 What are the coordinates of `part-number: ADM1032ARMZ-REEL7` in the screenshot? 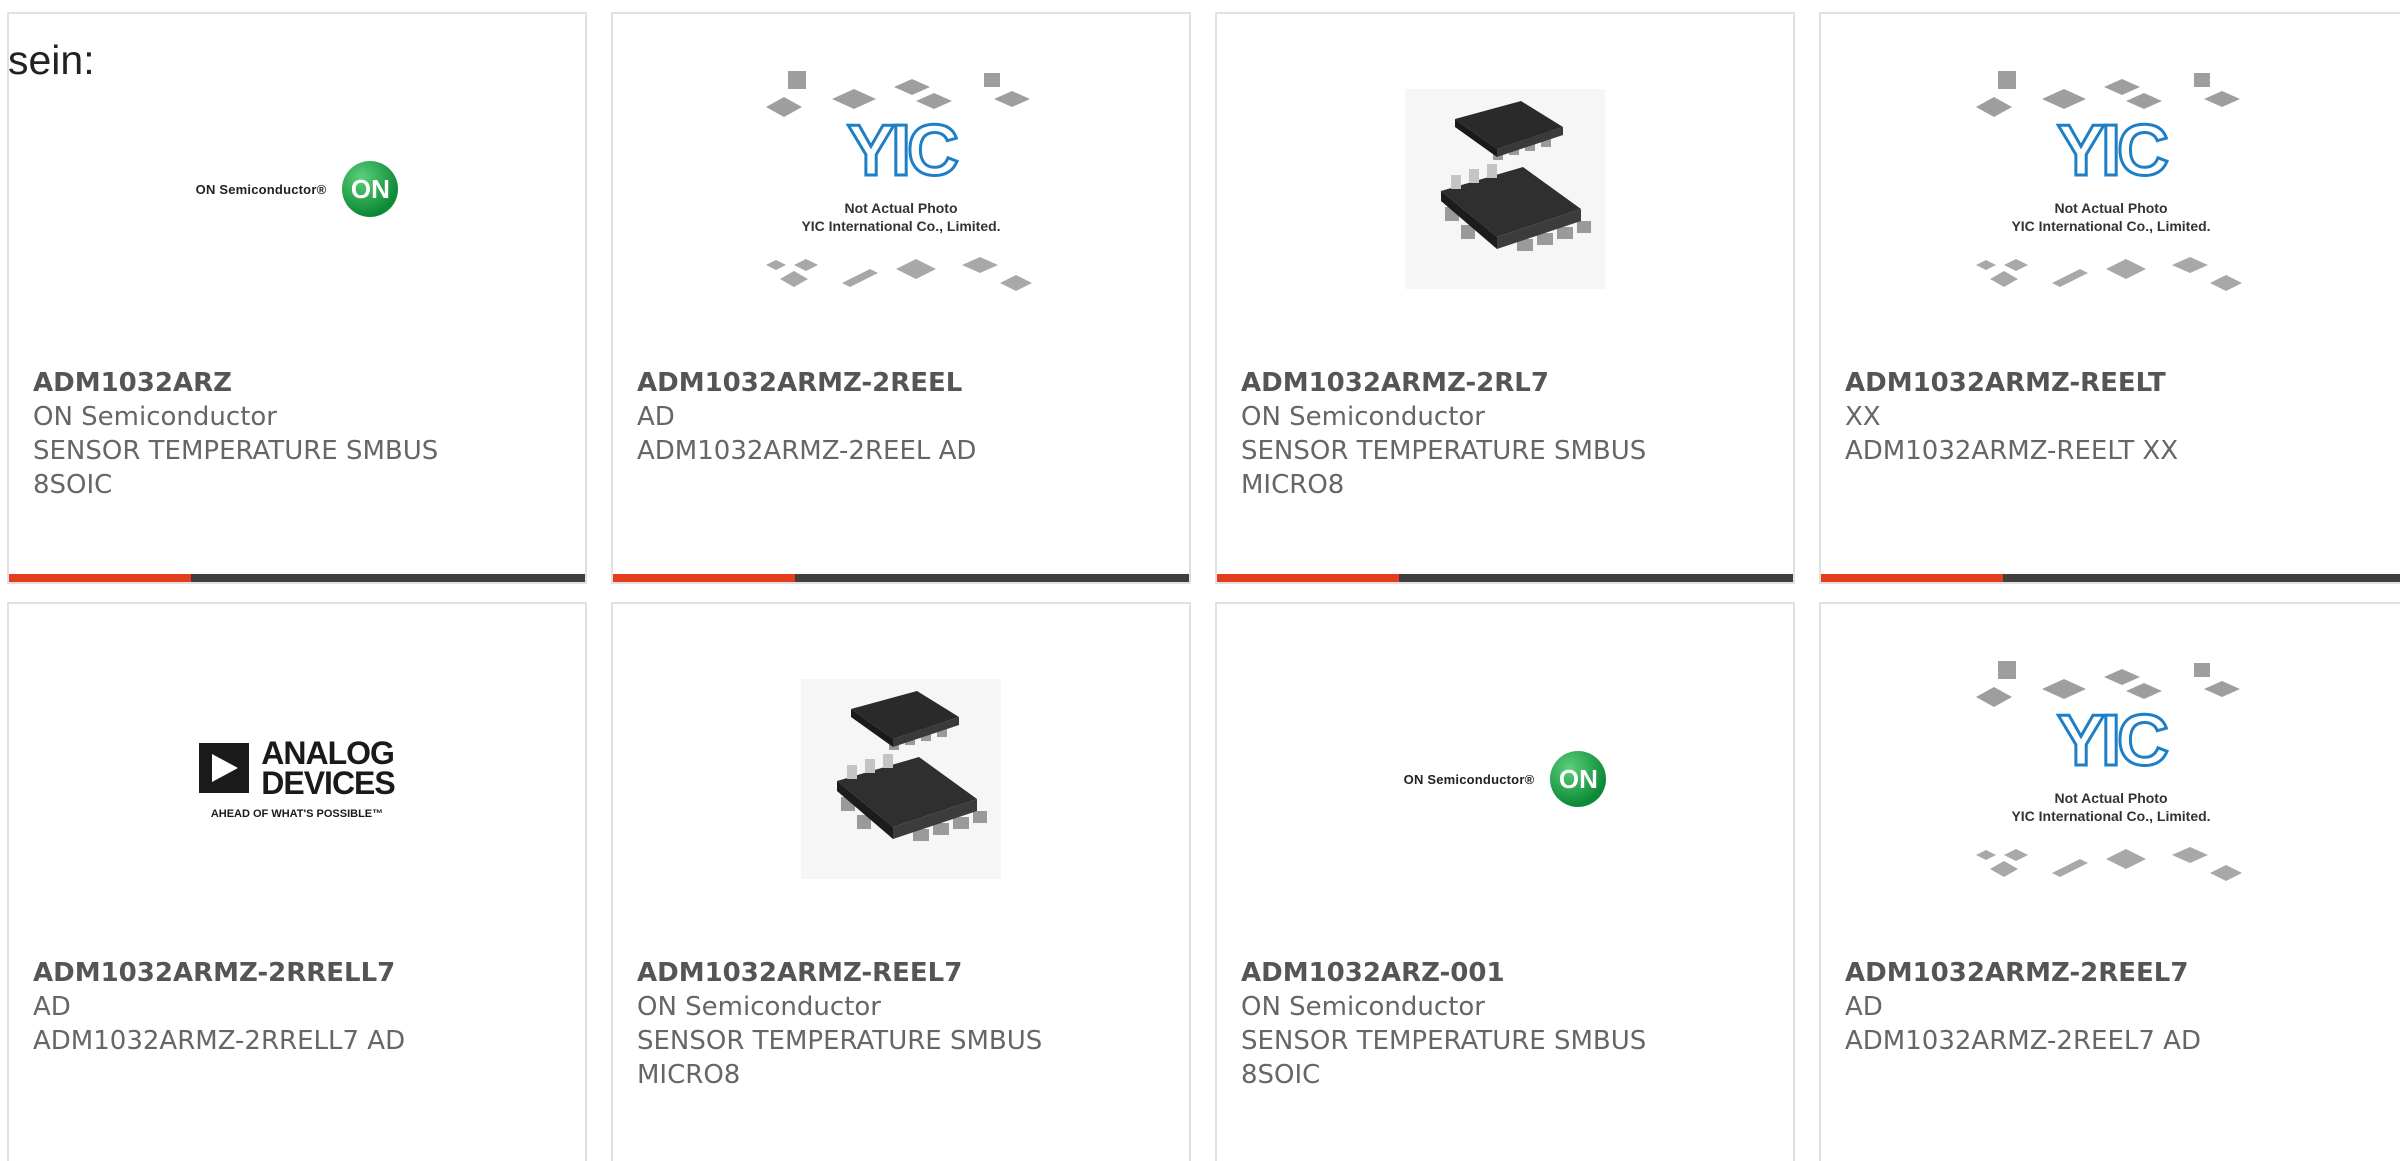 It's located at (905, 973).